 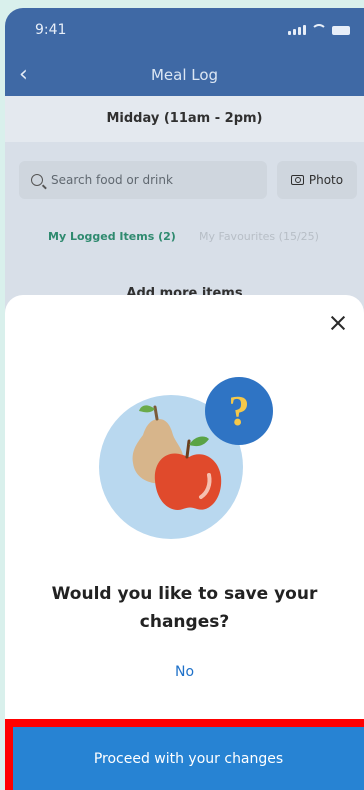 I want to click on proceed-button-label: Proceed with your changes, so click(x=188, y=758).